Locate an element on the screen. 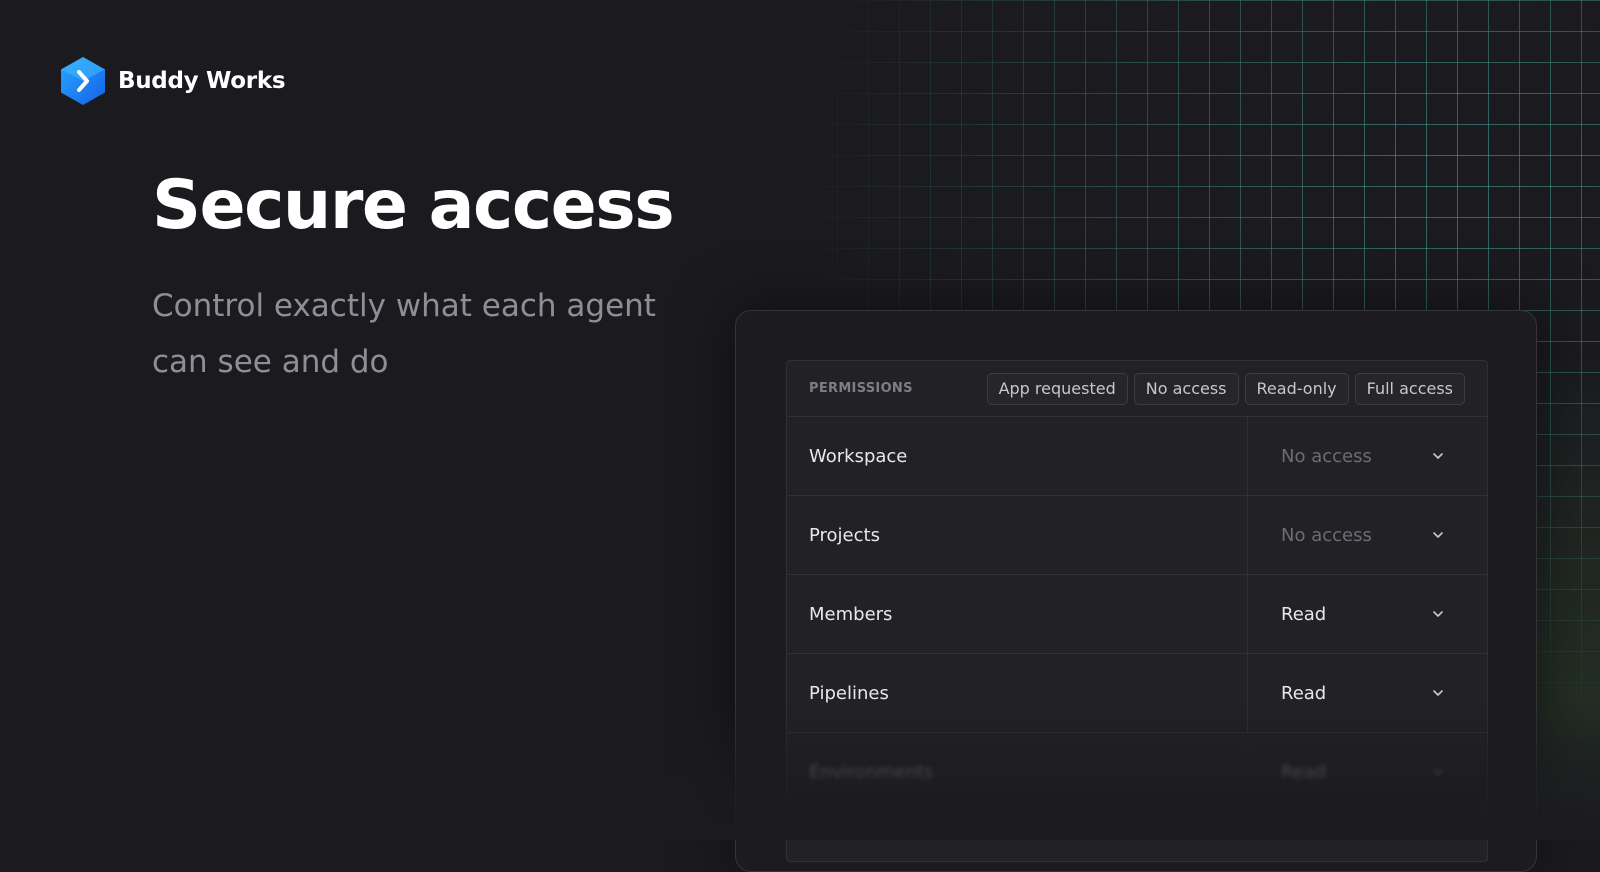  brand-name: Buddy Works is located at coordinates (202, 81).